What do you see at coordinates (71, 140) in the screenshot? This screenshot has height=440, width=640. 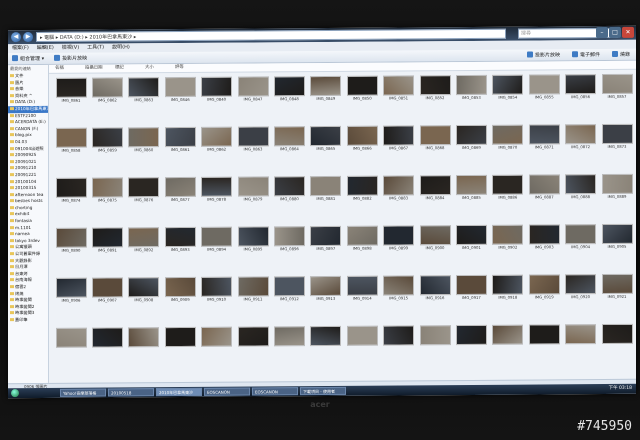 I see `photo-thumbnail: IMG_0858` at bounding box center [71, 140].